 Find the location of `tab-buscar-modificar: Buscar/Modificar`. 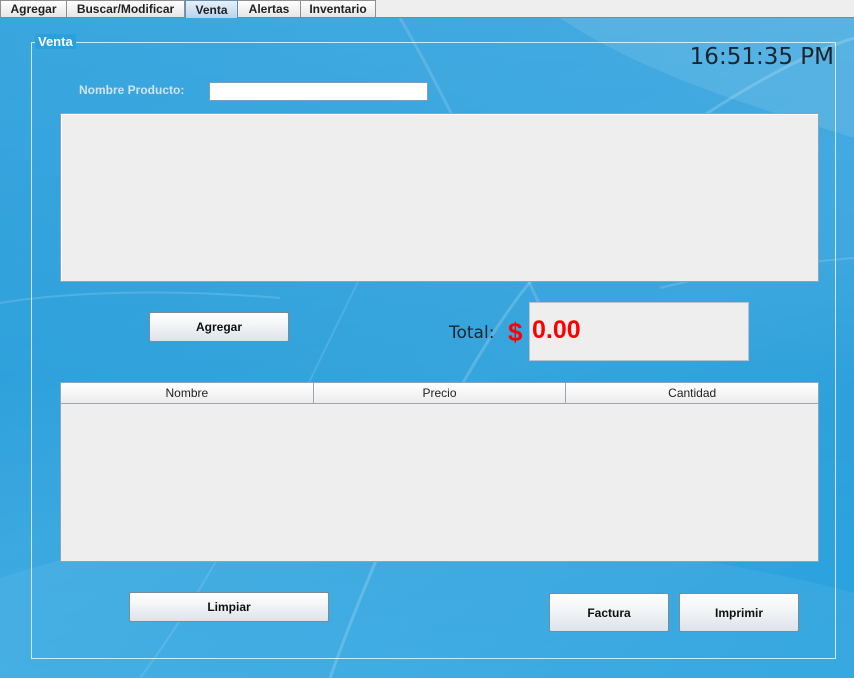

tab-buscar-modificar: Buscar/Modificar is located at coordinates (125, 8).